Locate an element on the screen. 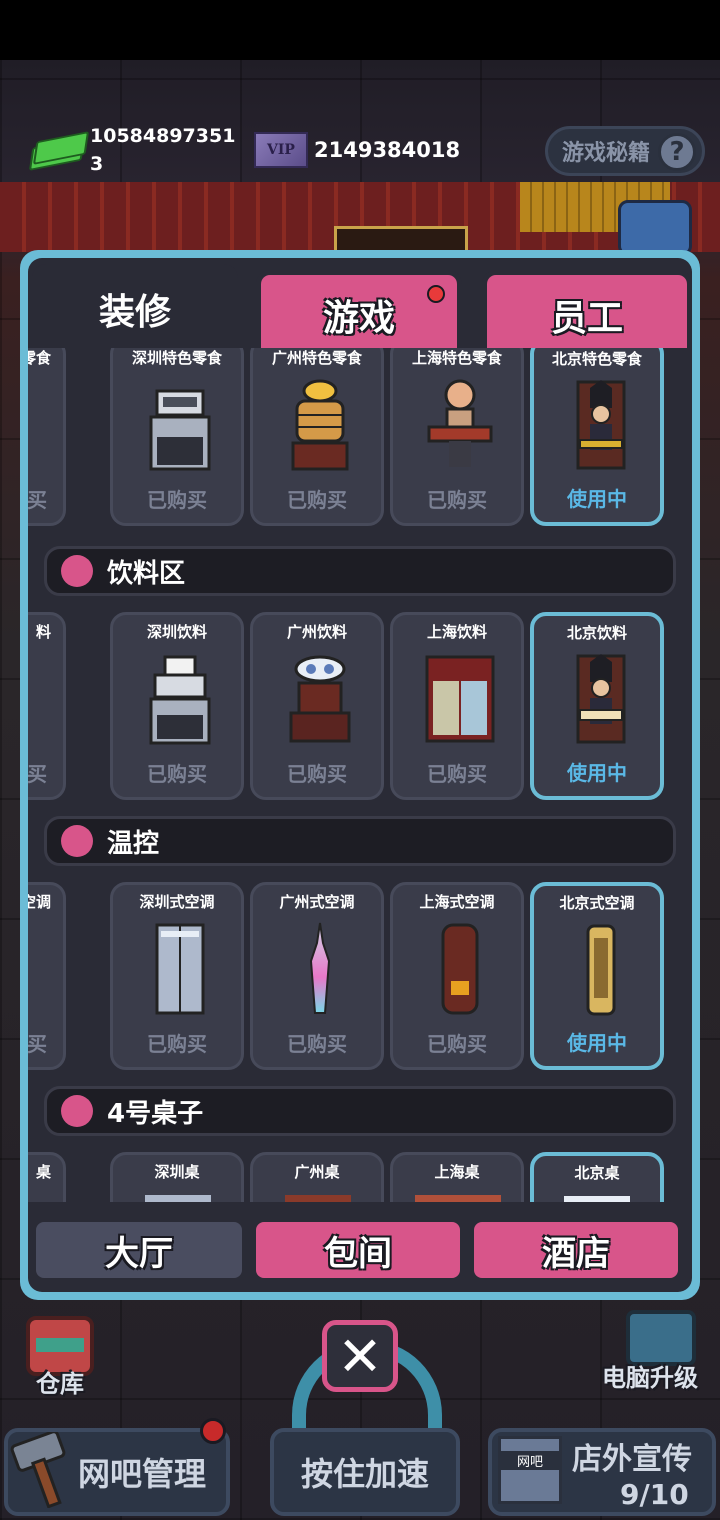 The width and height of the screenshot is (720, 1520). item-card: 广州桌 is located at coordinates (317, 1177).